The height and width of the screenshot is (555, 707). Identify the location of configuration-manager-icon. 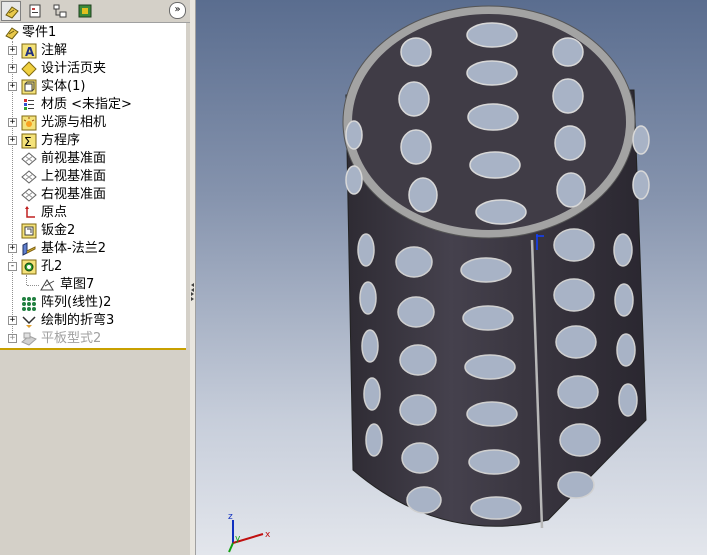
(60, 11).